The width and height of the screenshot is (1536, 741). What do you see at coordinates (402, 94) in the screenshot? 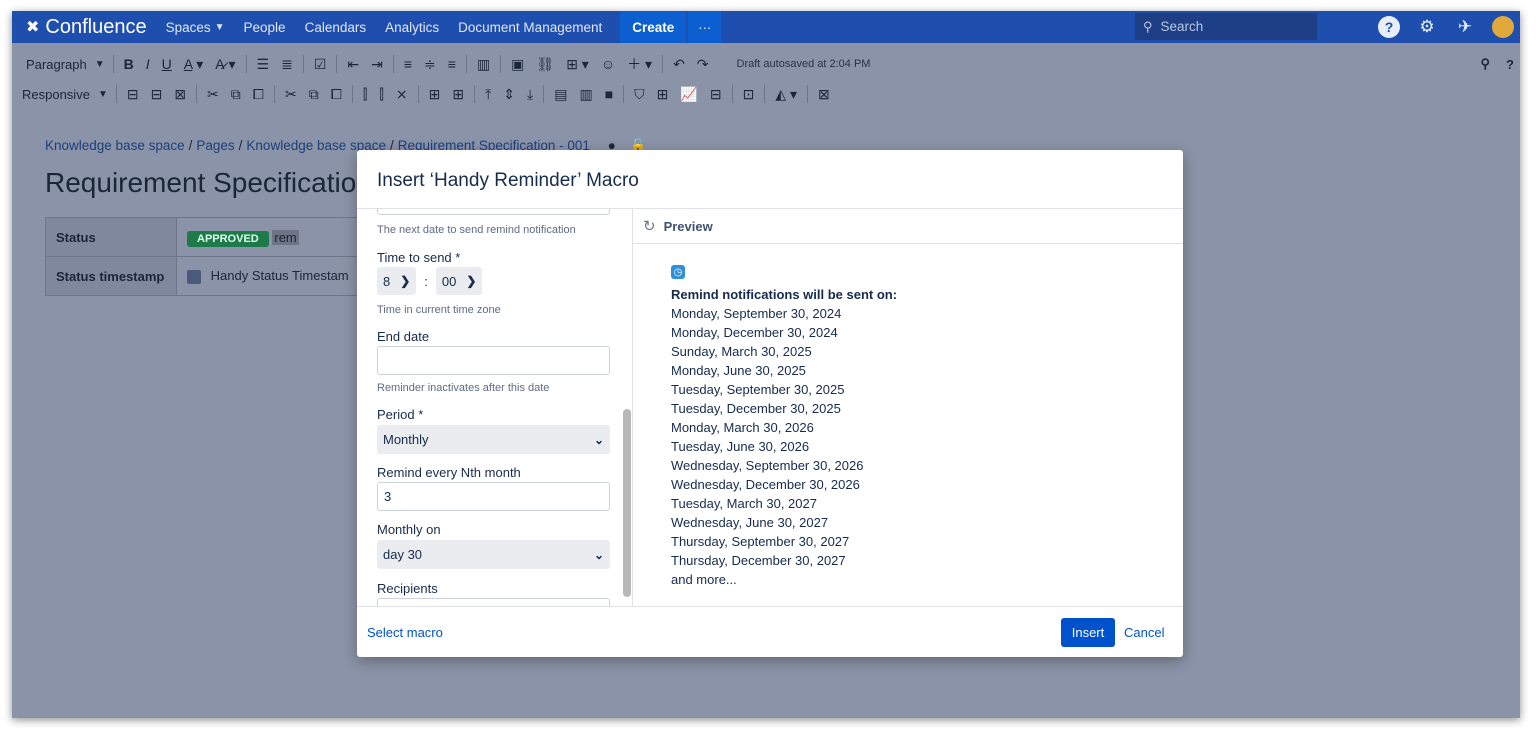
I see `column-delete-icon: ⨯` at bounding box center [402, 94].